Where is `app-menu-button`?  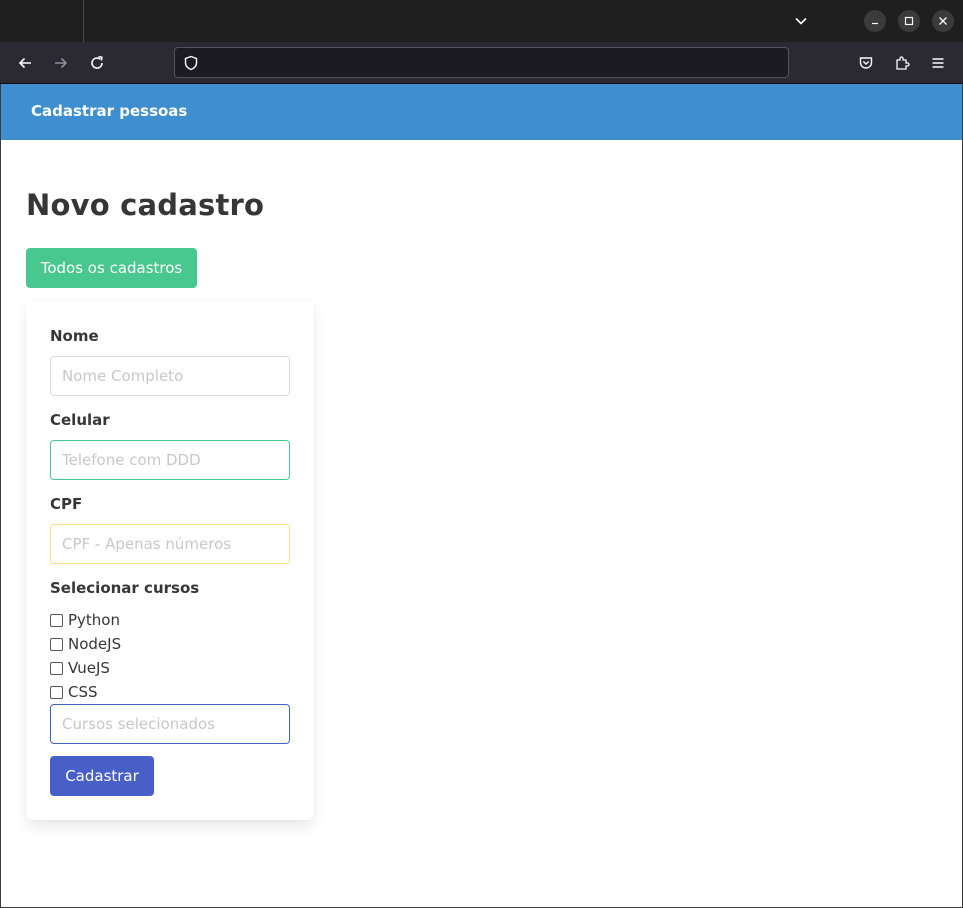 app-menu-button is located at coordinates (938, 63).